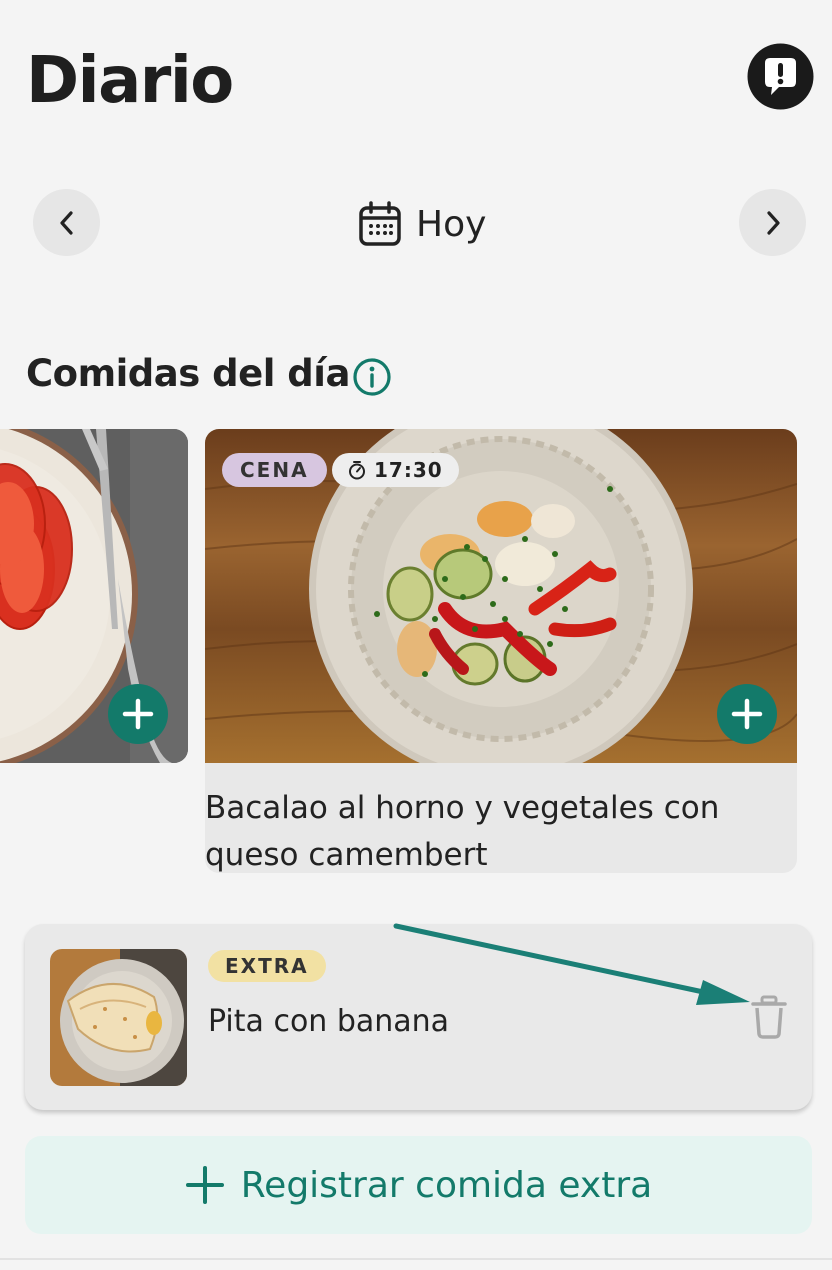 This screenshot has width=832, height=1270. I want to click on chevron-left-icon, so click(66, 222).